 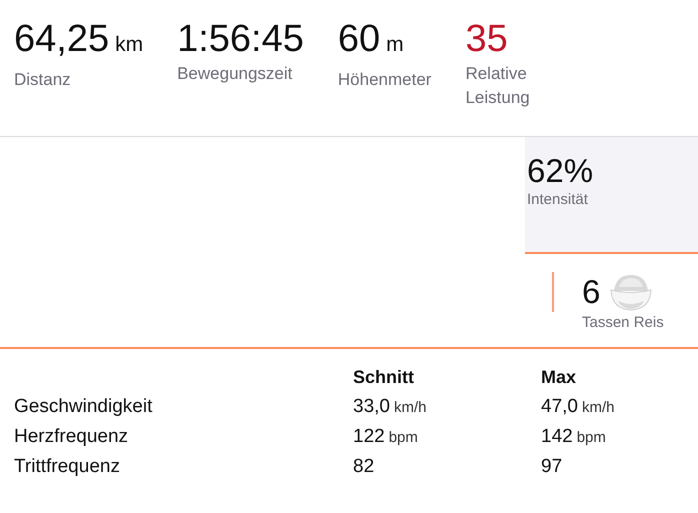 What do you see at coordinates (79, 39) in the screenshot?
I see `stat-value: 64,25 km` at bounding box center [79, 39].